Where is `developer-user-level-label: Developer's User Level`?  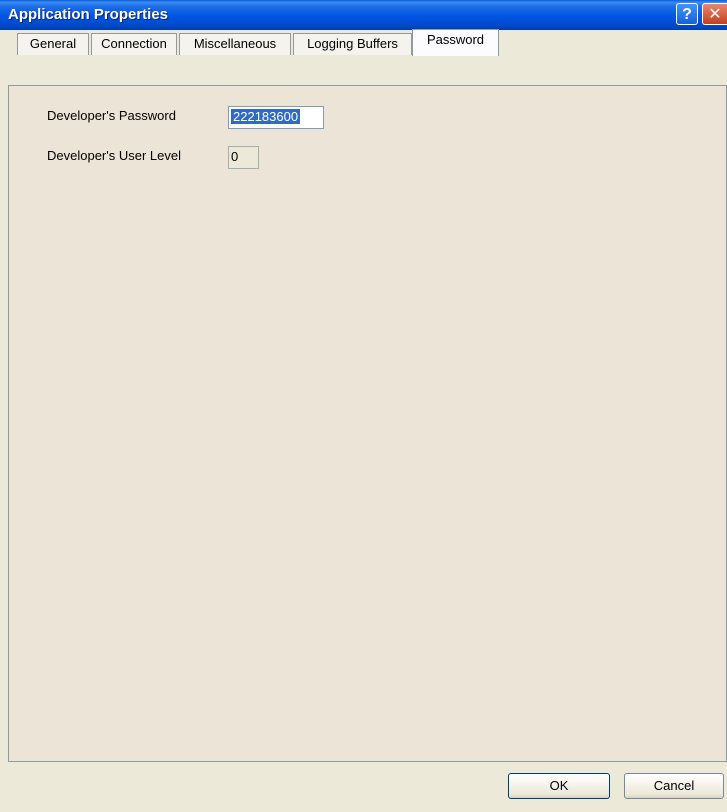 developer-user-level-label: Developer's User Level is located at coordinates (114, 155).